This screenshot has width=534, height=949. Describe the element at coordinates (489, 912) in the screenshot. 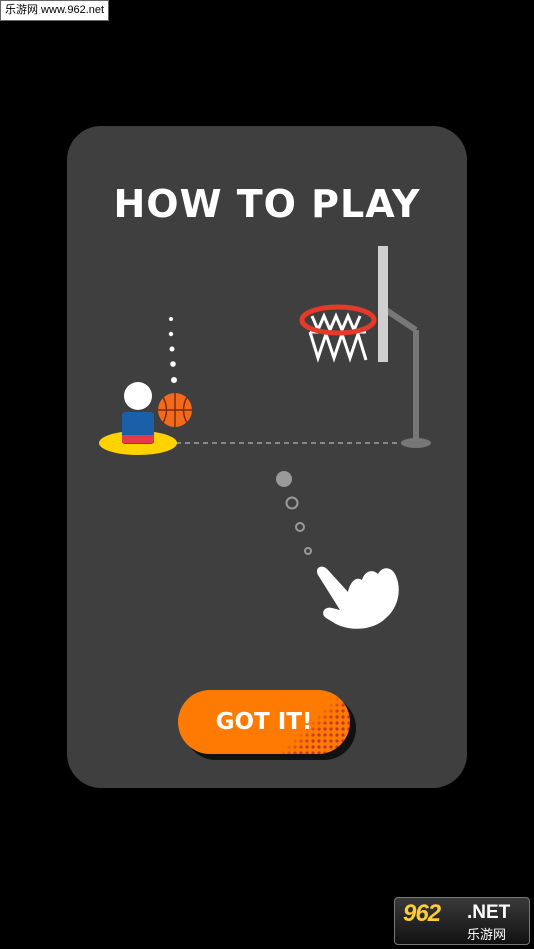

I see `watermark-domain: .NET` at that location.